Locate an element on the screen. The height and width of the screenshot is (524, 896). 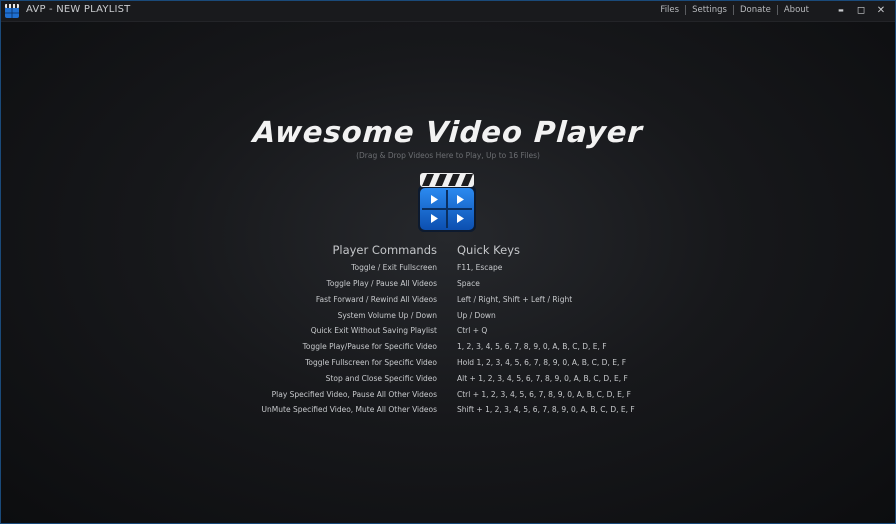
menu-bar: Files Settings Donate About is located at coordinates (734, 10).